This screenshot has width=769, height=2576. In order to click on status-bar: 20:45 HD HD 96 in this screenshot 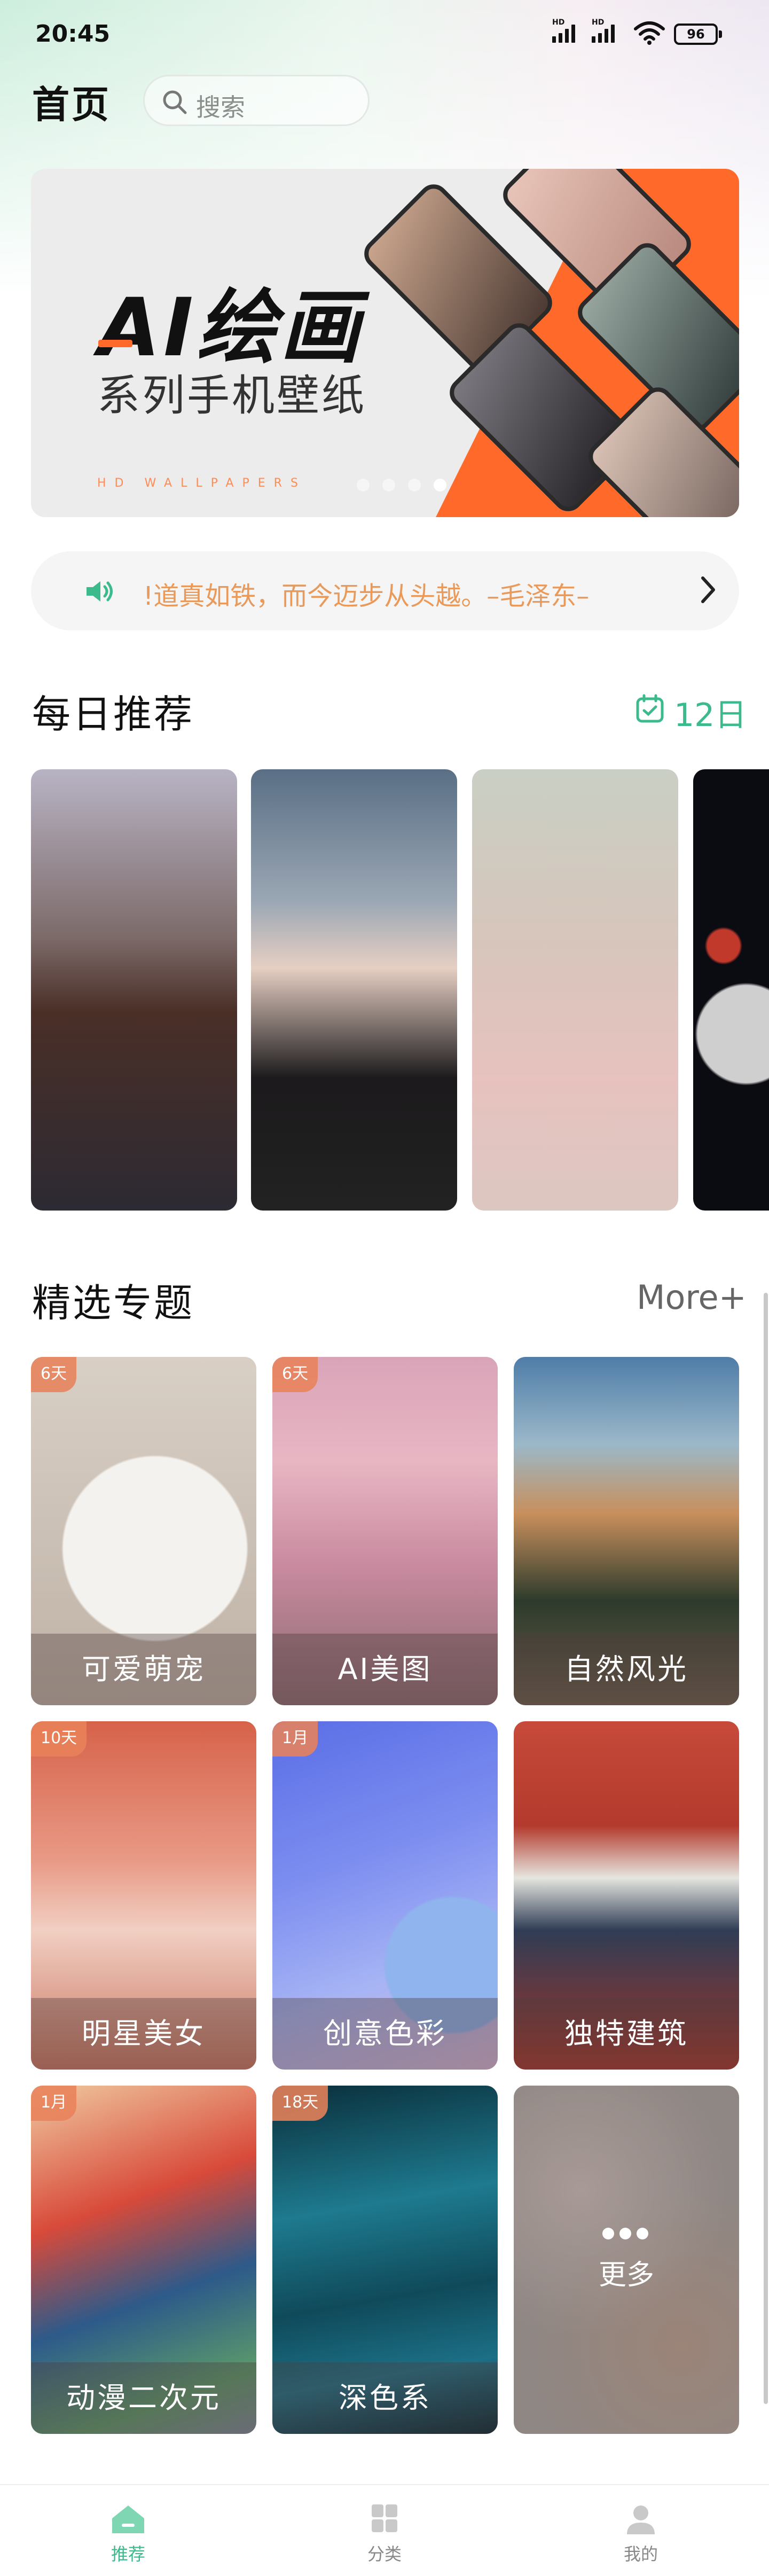, I will do `click(384, 34)`.